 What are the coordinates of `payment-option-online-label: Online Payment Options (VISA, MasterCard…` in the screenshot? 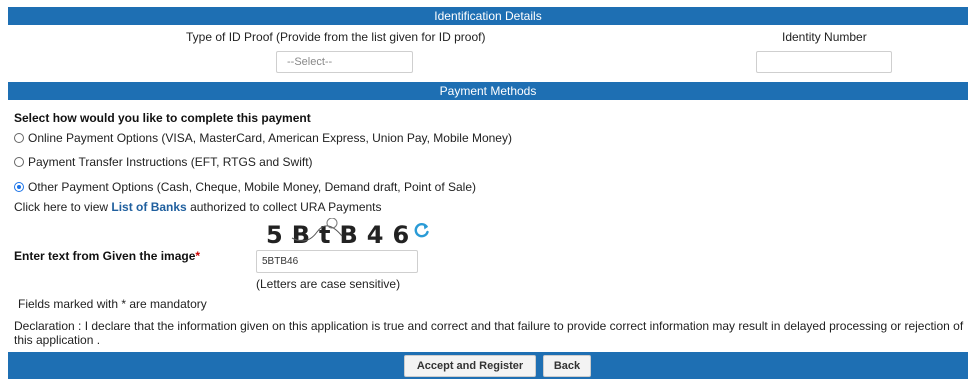 It's located at (270, 138).